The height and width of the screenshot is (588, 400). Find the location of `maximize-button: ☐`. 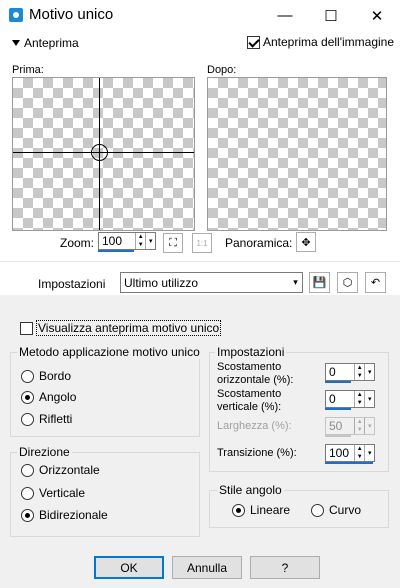

maximize-button: ☐ is located at coordinates (331, 15).